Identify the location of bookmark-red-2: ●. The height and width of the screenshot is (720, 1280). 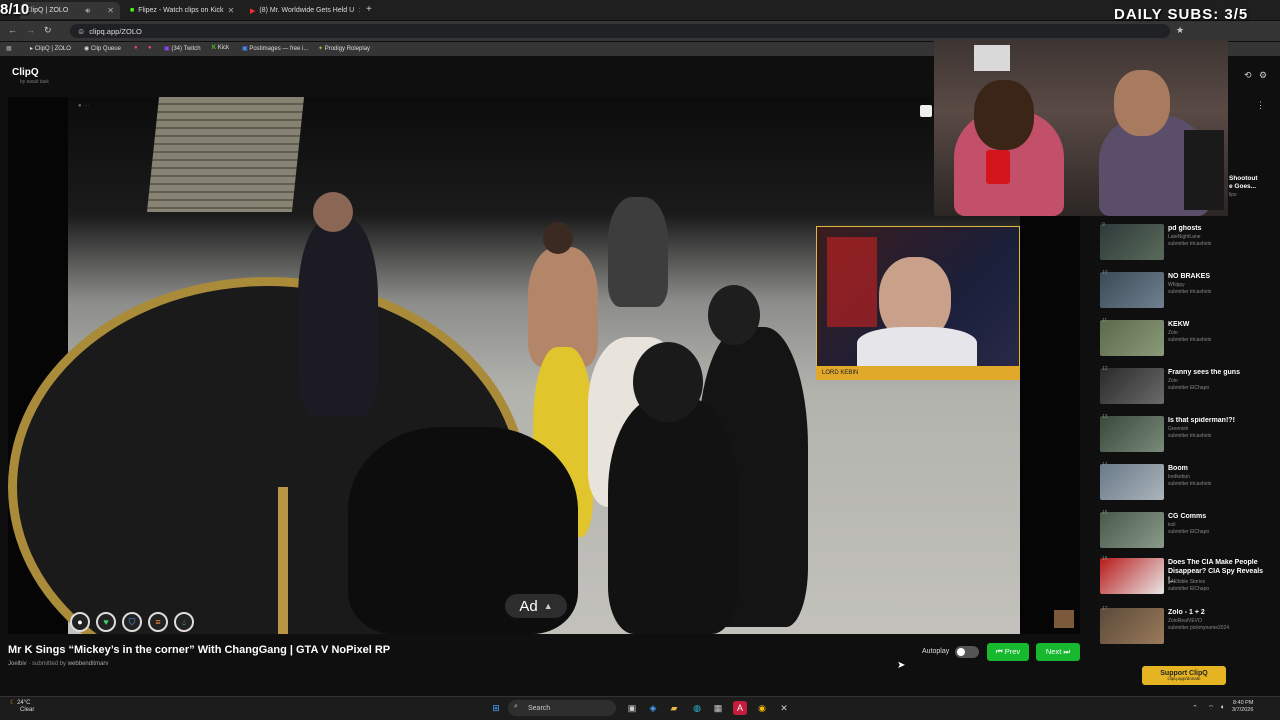
(150, 48).